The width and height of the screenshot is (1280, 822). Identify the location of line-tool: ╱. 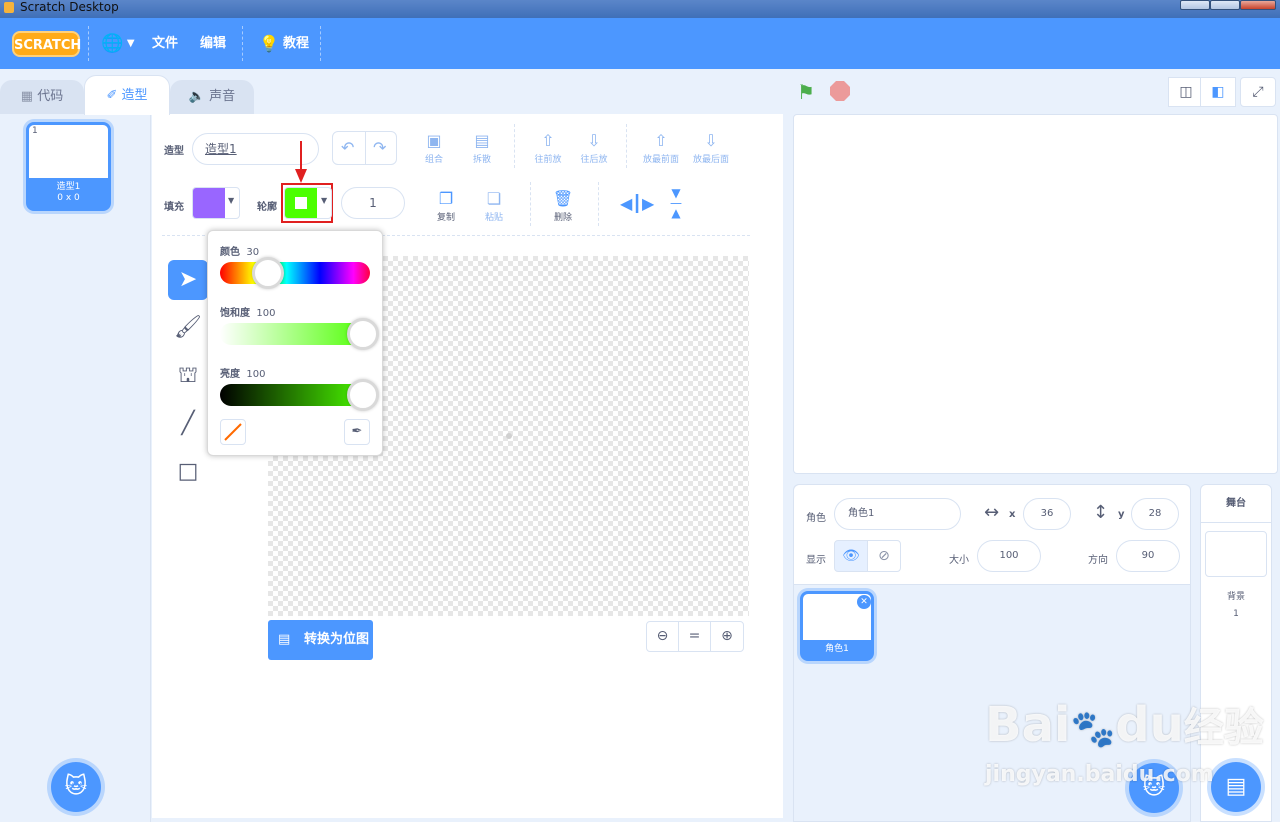
(188, 424).